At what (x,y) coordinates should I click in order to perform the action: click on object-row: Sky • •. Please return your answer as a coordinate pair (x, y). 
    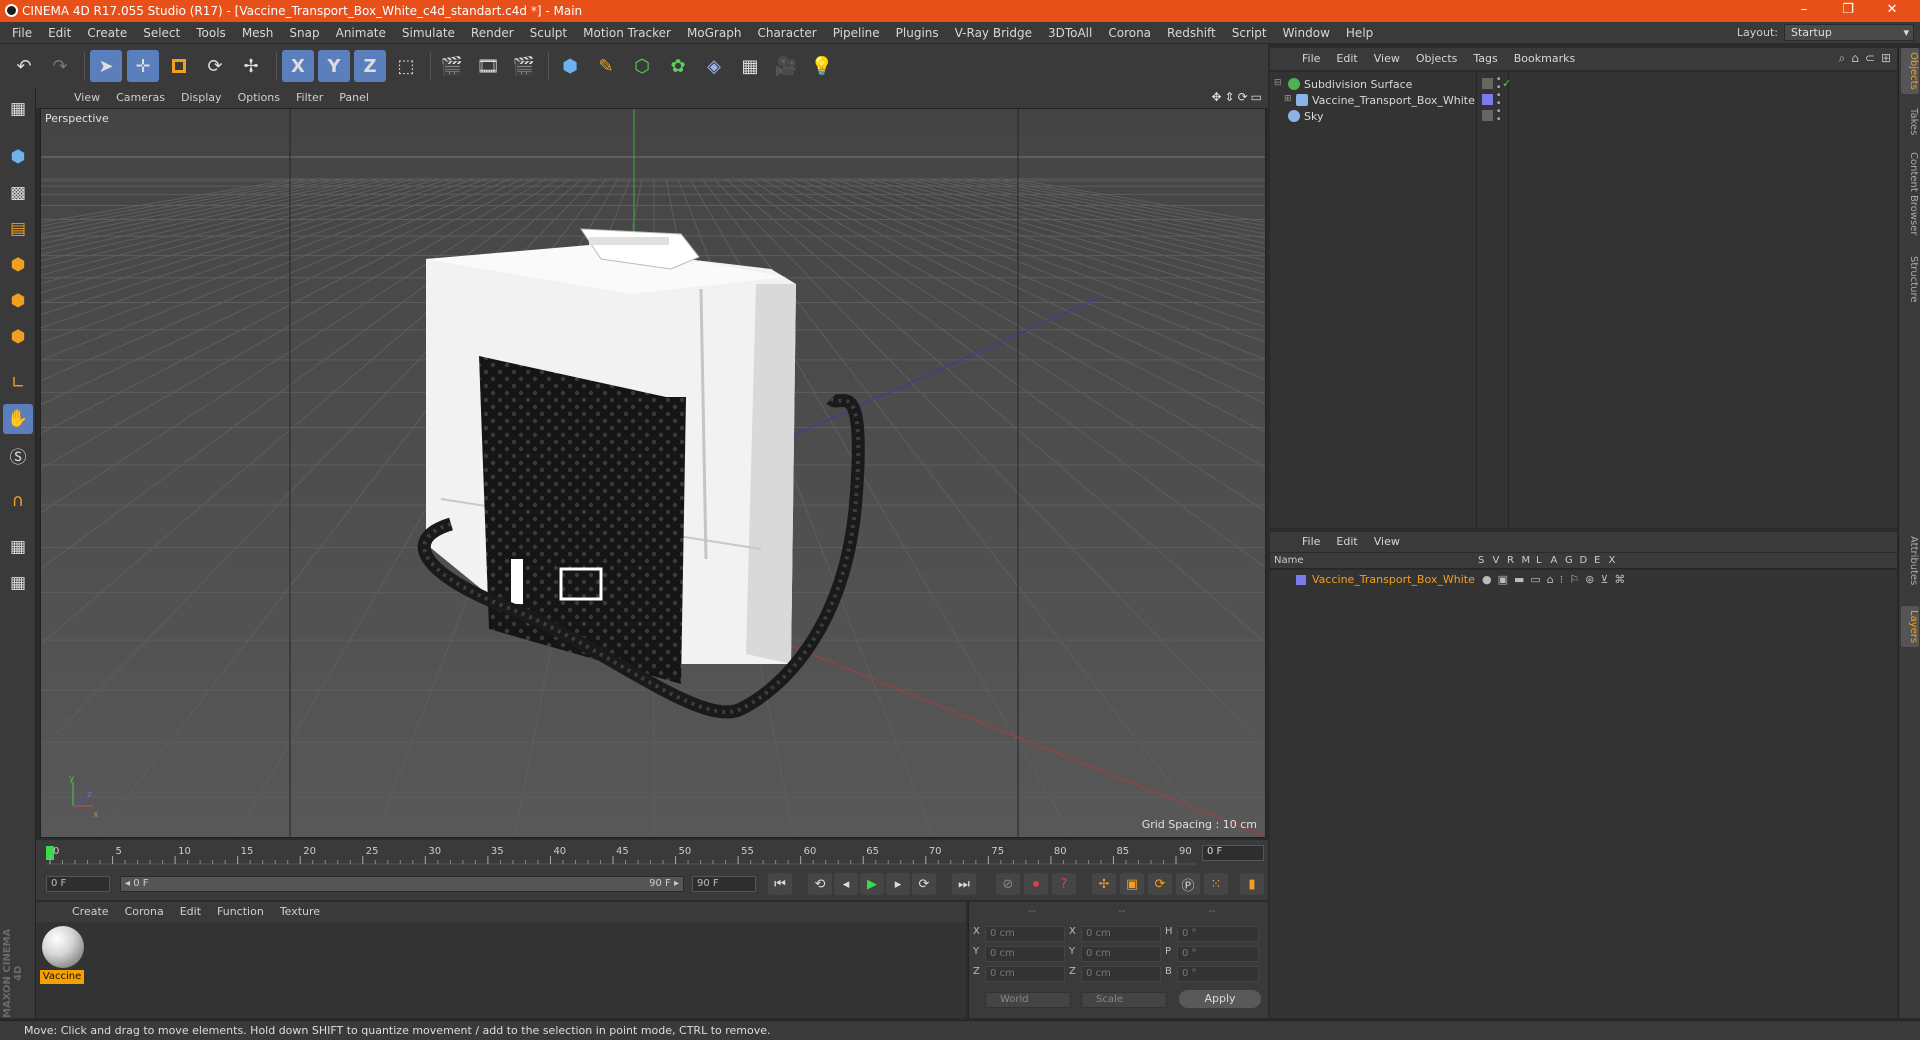
    Looking at the image, I should click on (1583, 116).